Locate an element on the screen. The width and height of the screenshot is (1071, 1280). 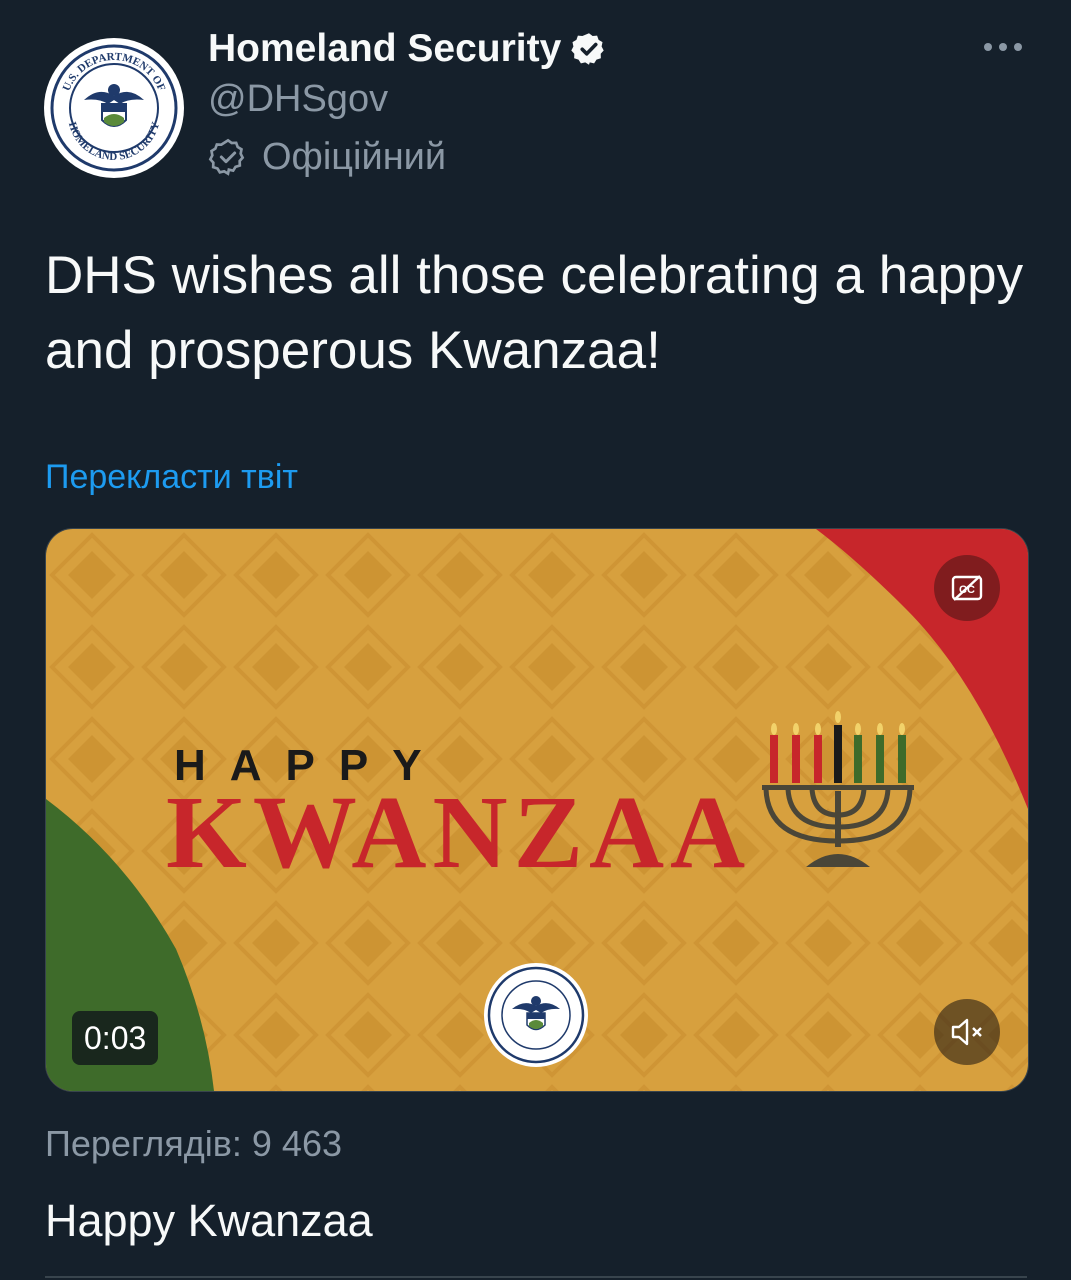
dhs-seal-small-icon is located at coordinates (536, 1015).